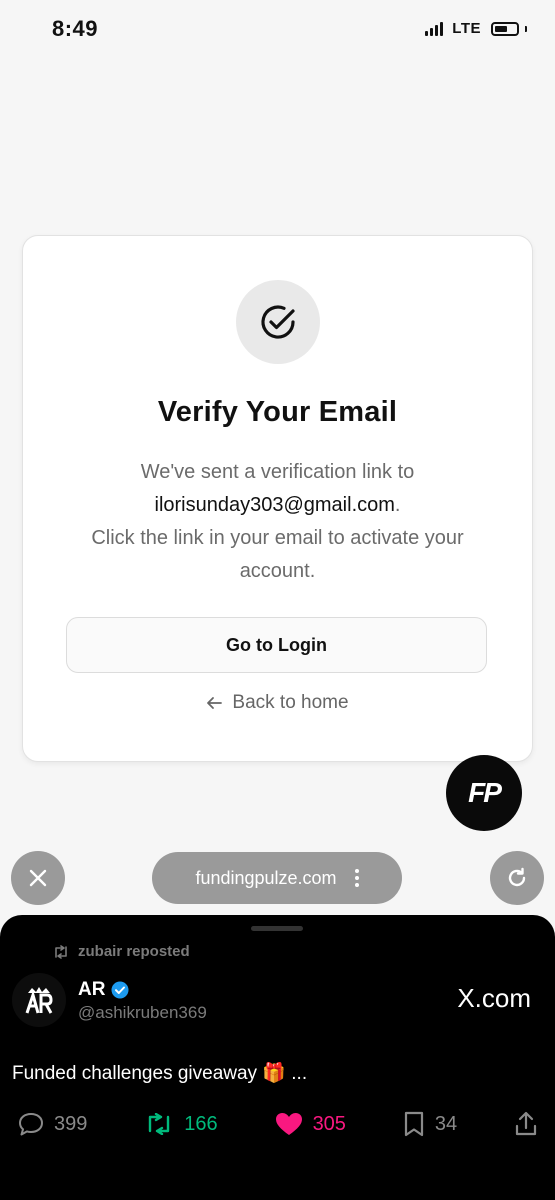 The height and width of the screenshot is (1200, 555). I want to click on email-suffix: ., so click(397, 505).